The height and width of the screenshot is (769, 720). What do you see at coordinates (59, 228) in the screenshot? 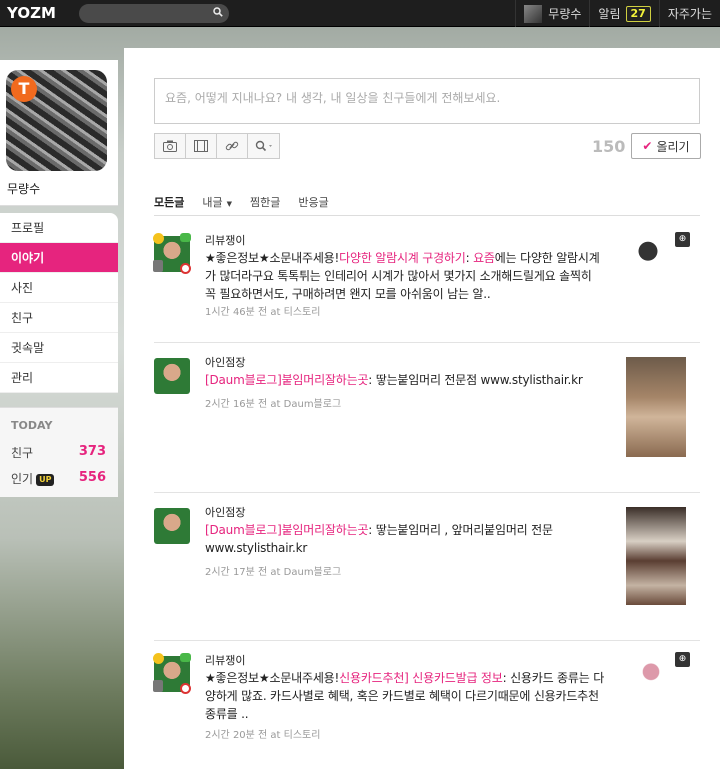
I see `nav-item-profile: 프로필` at bounding box center [59, 228].